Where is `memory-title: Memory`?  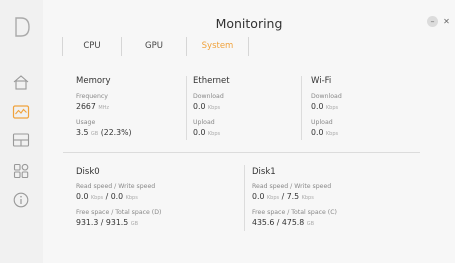
memory-title: Memory is located at coordinates (93, 81).